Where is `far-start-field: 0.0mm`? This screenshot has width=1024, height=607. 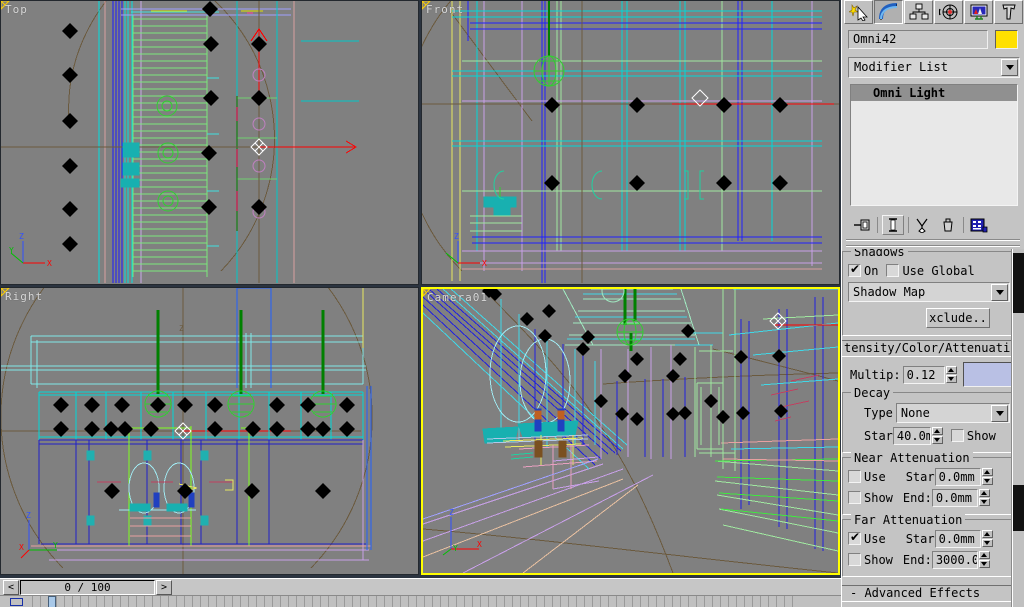
far-start-field: 0.0mm is located at coordinates (957, 538).